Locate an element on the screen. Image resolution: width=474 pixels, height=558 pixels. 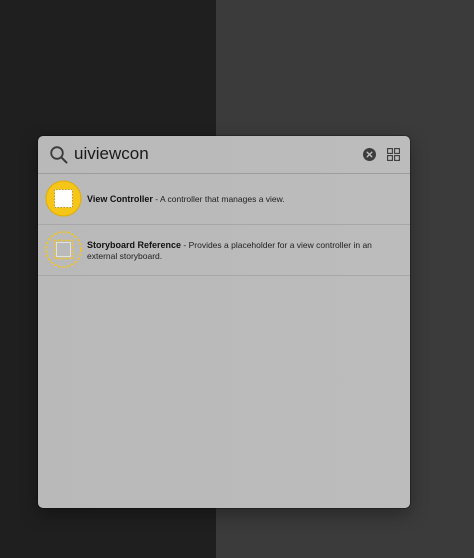
clear-icon is located at coordinates (369, 154).